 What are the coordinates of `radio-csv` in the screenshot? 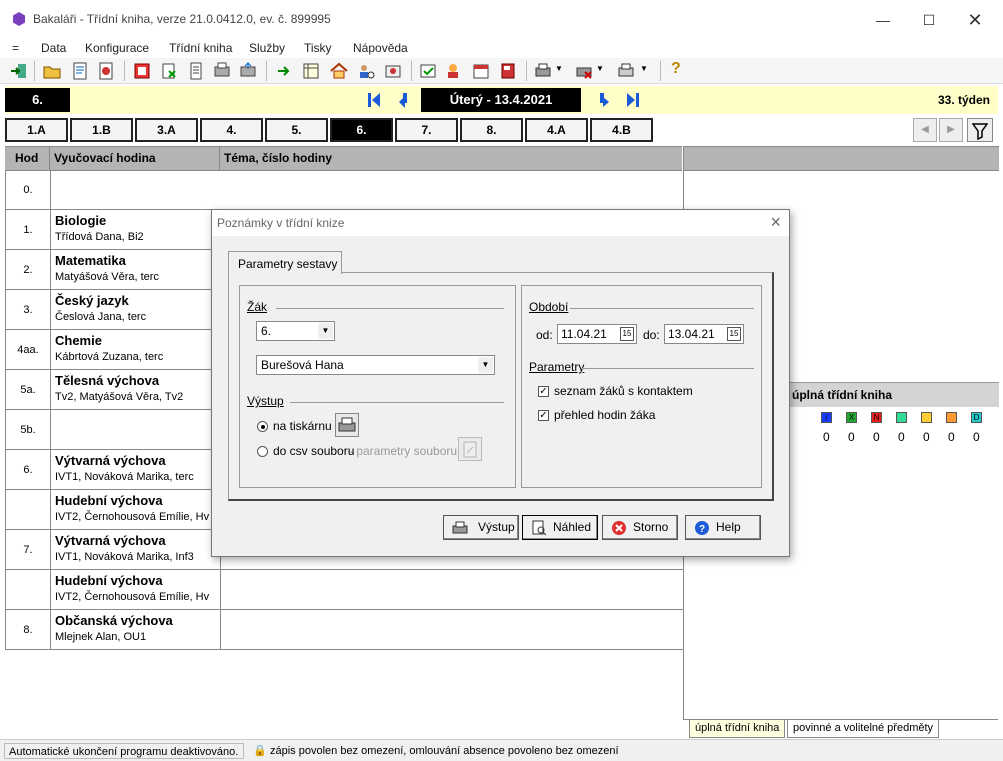 It's located at (262, 451).